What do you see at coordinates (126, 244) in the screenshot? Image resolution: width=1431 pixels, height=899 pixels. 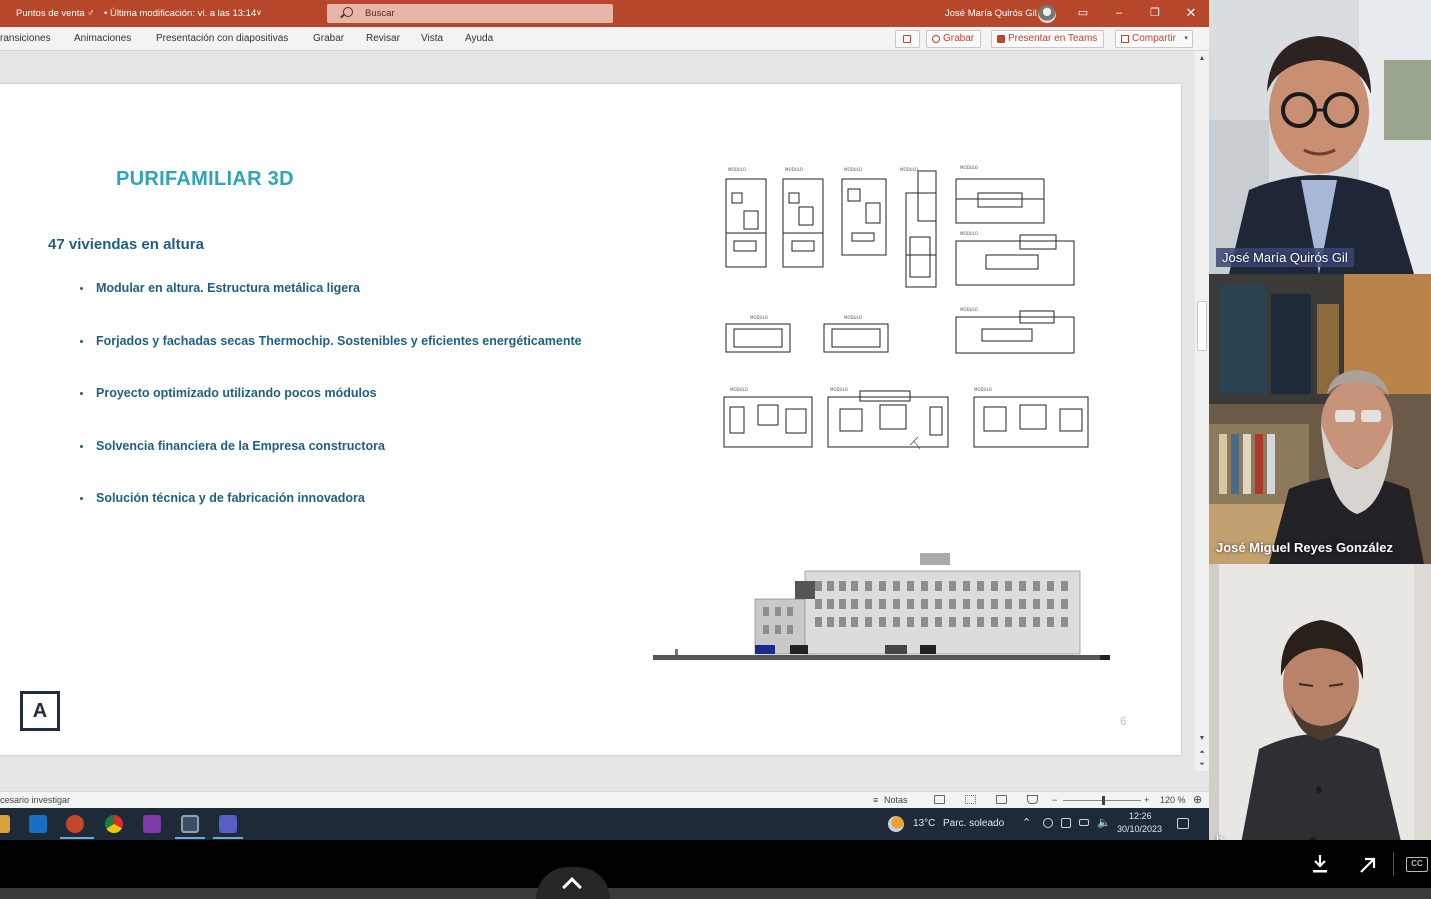 I see `slide-subtitle: 47 viviendas en altura` at bounding box center [126, 244].